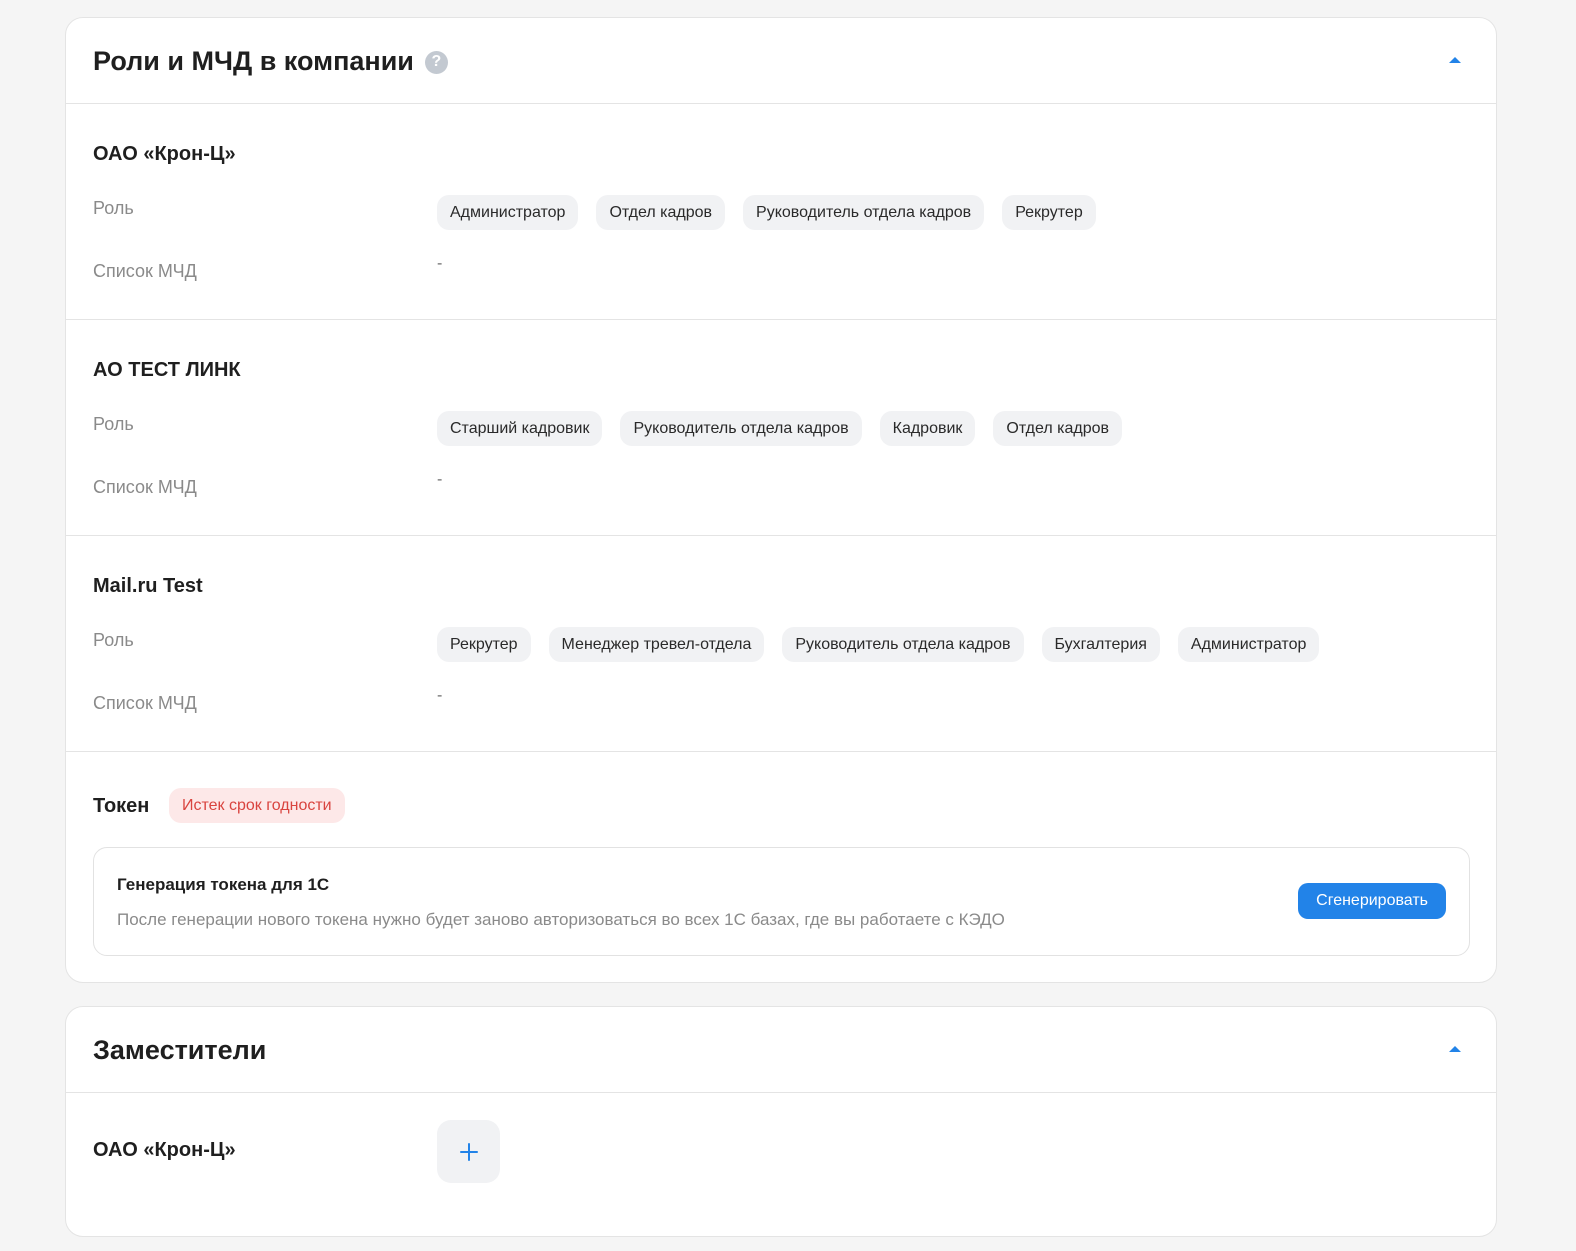 Image resolution: width=1576 pixels, height=1251 pixels. I want to click on token-title: Токен, so click(121, 806).